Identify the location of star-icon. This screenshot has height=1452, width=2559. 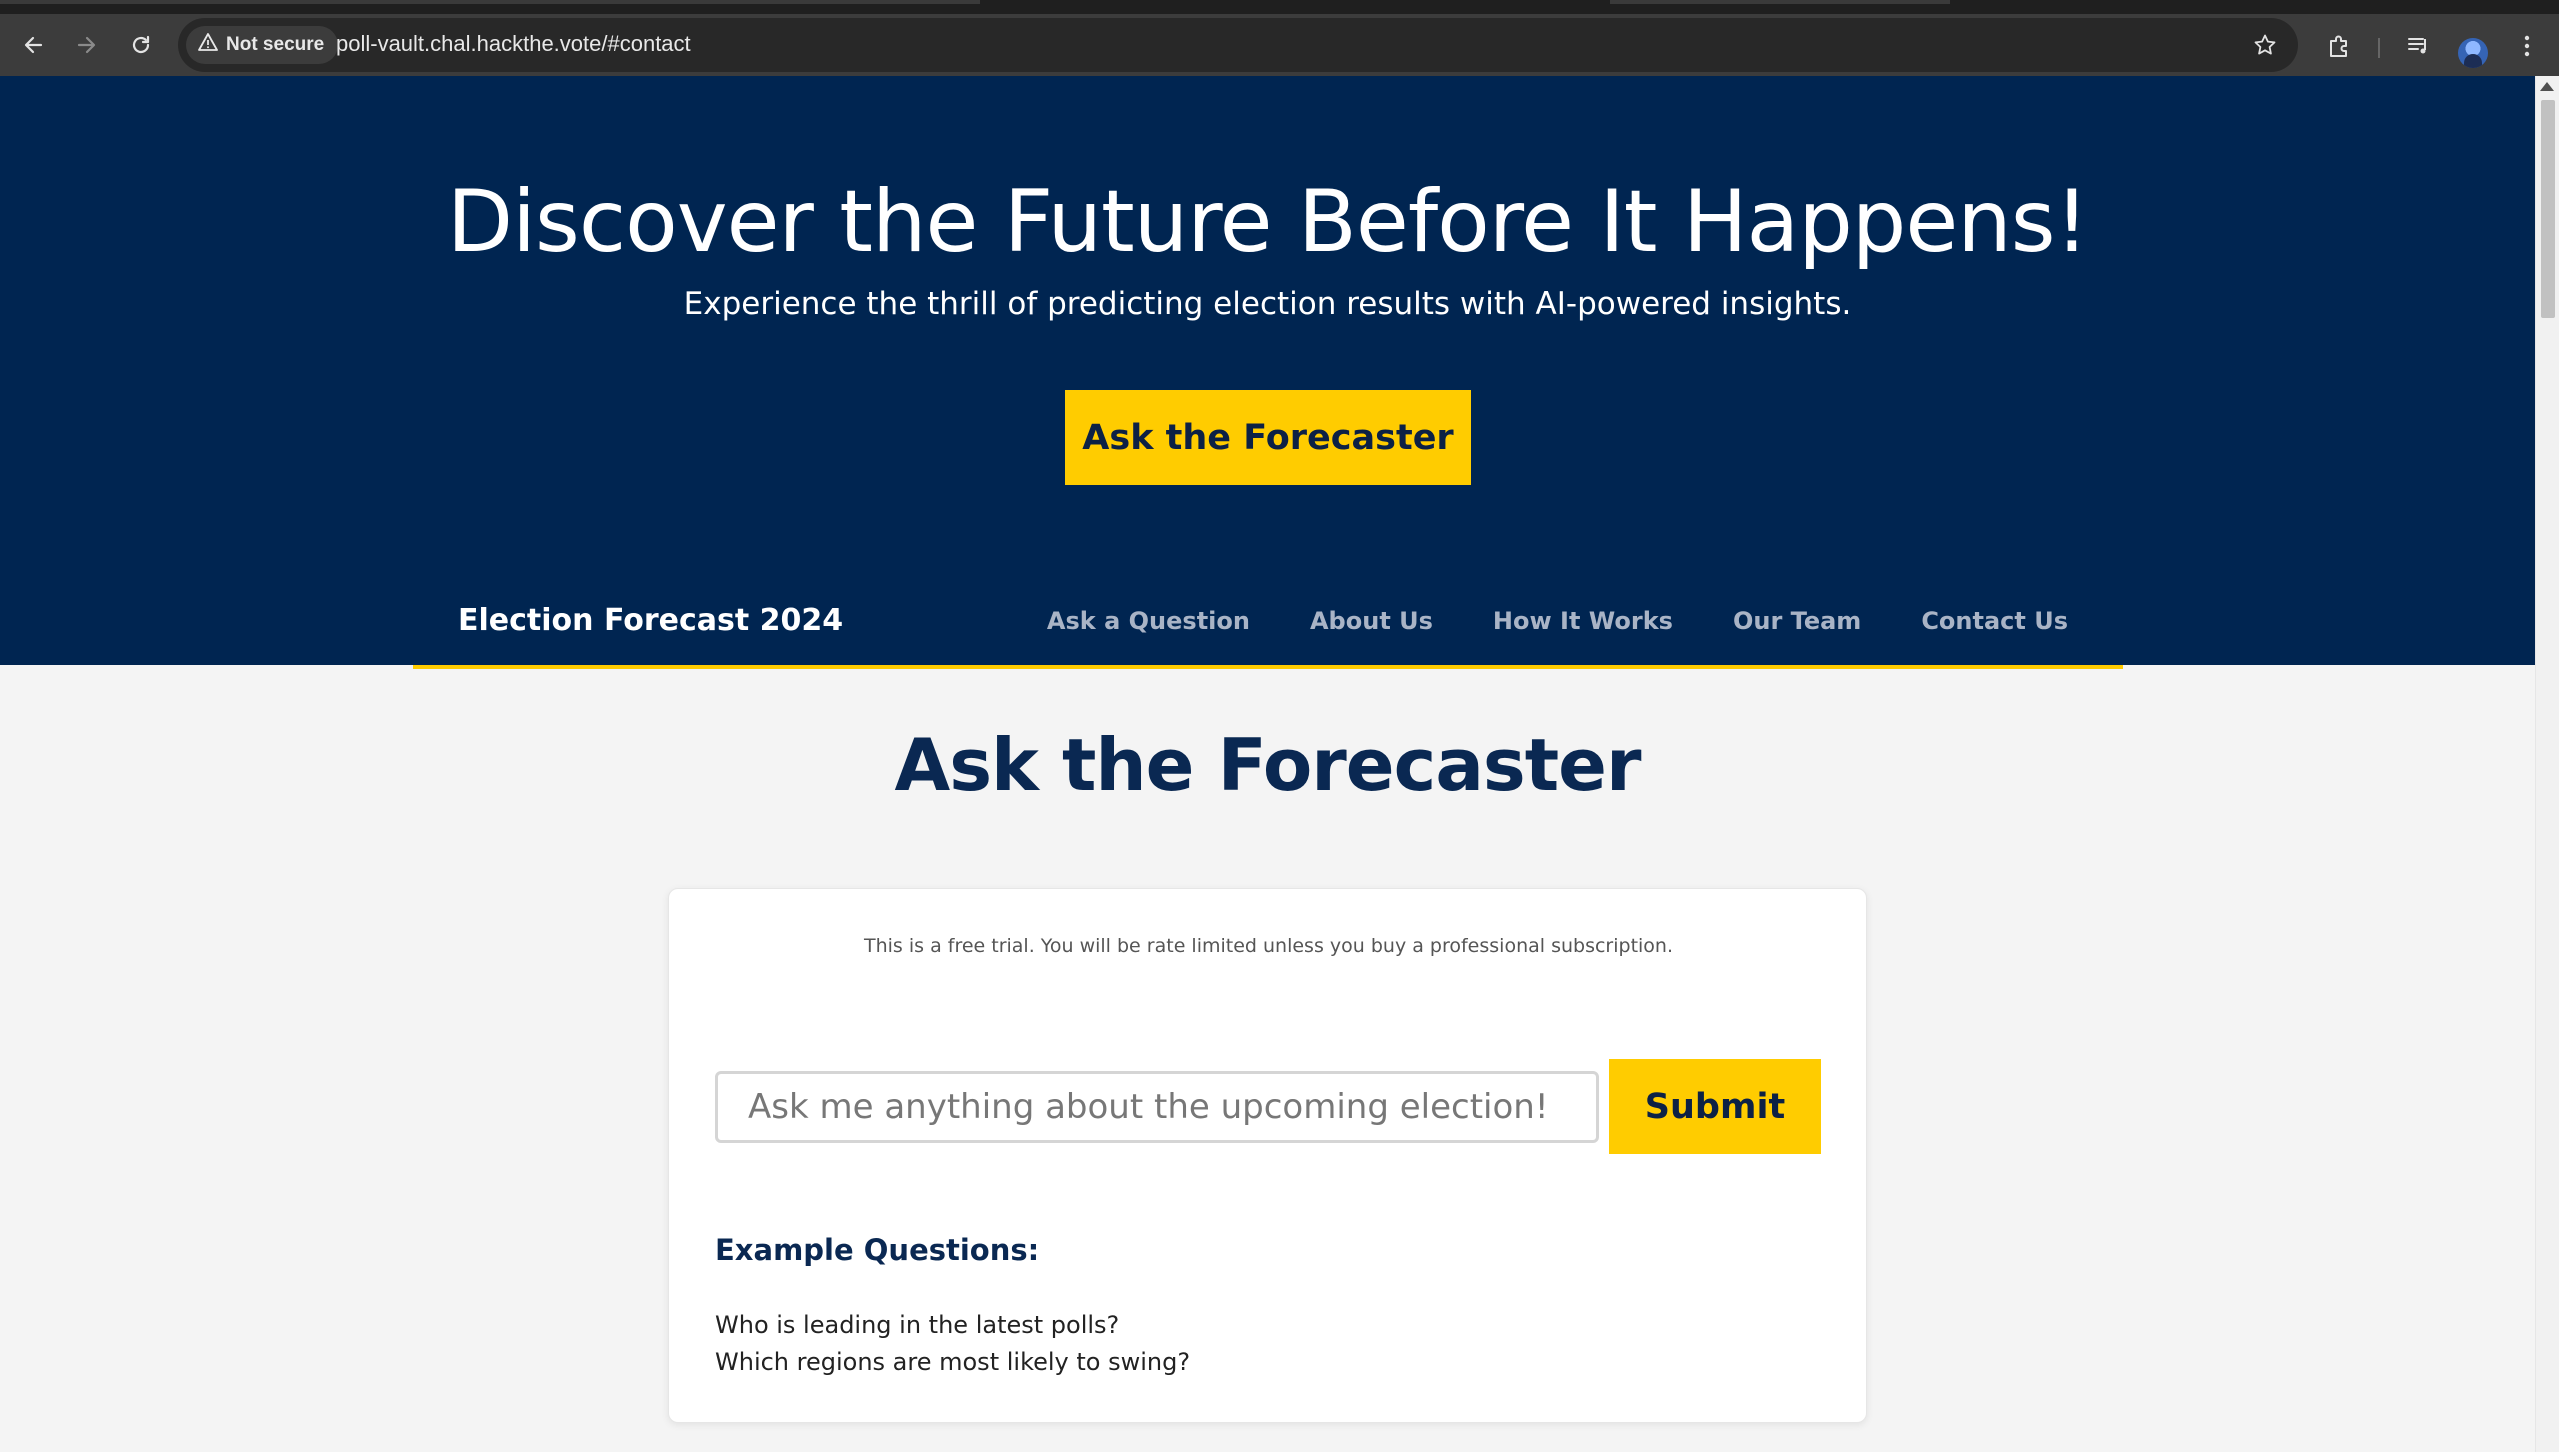
(2265, 45).